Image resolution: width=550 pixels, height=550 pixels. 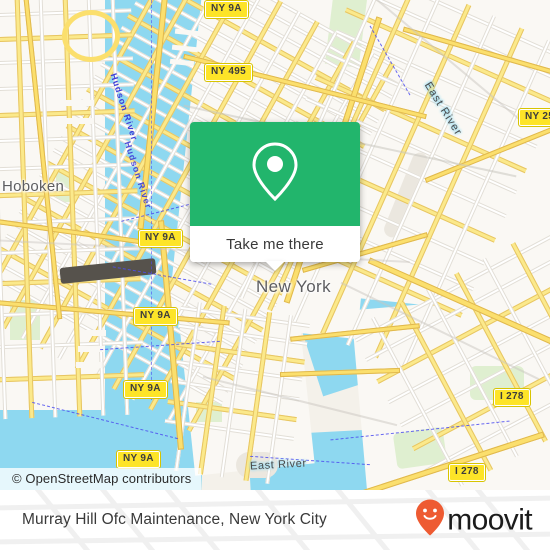 What do you see at coordinates (226, 9) in the screenshot?
I see `route-shield-ny9a-top: NY 9A` at bounding box center [226, 9].